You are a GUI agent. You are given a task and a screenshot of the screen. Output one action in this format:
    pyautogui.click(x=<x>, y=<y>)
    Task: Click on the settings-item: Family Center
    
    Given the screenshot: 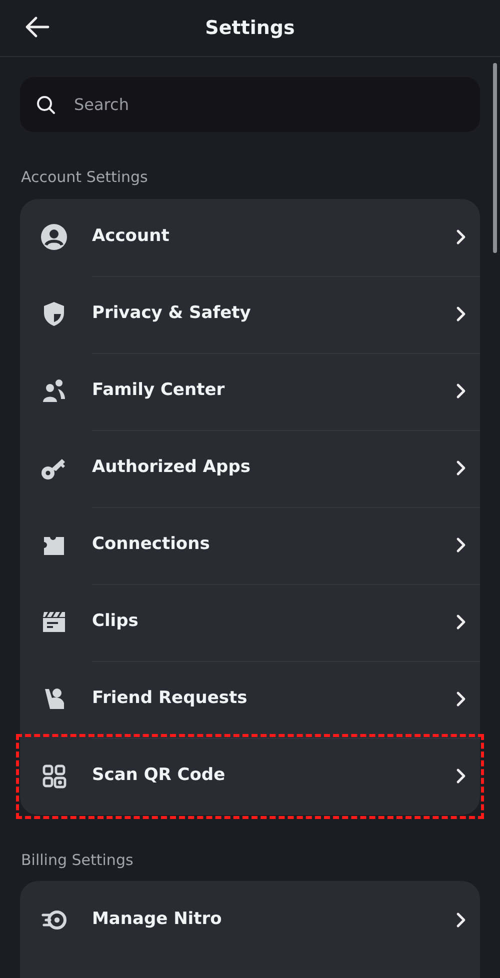 What is the action you would take?
    pyautogui.click(x=250, y=391)
    